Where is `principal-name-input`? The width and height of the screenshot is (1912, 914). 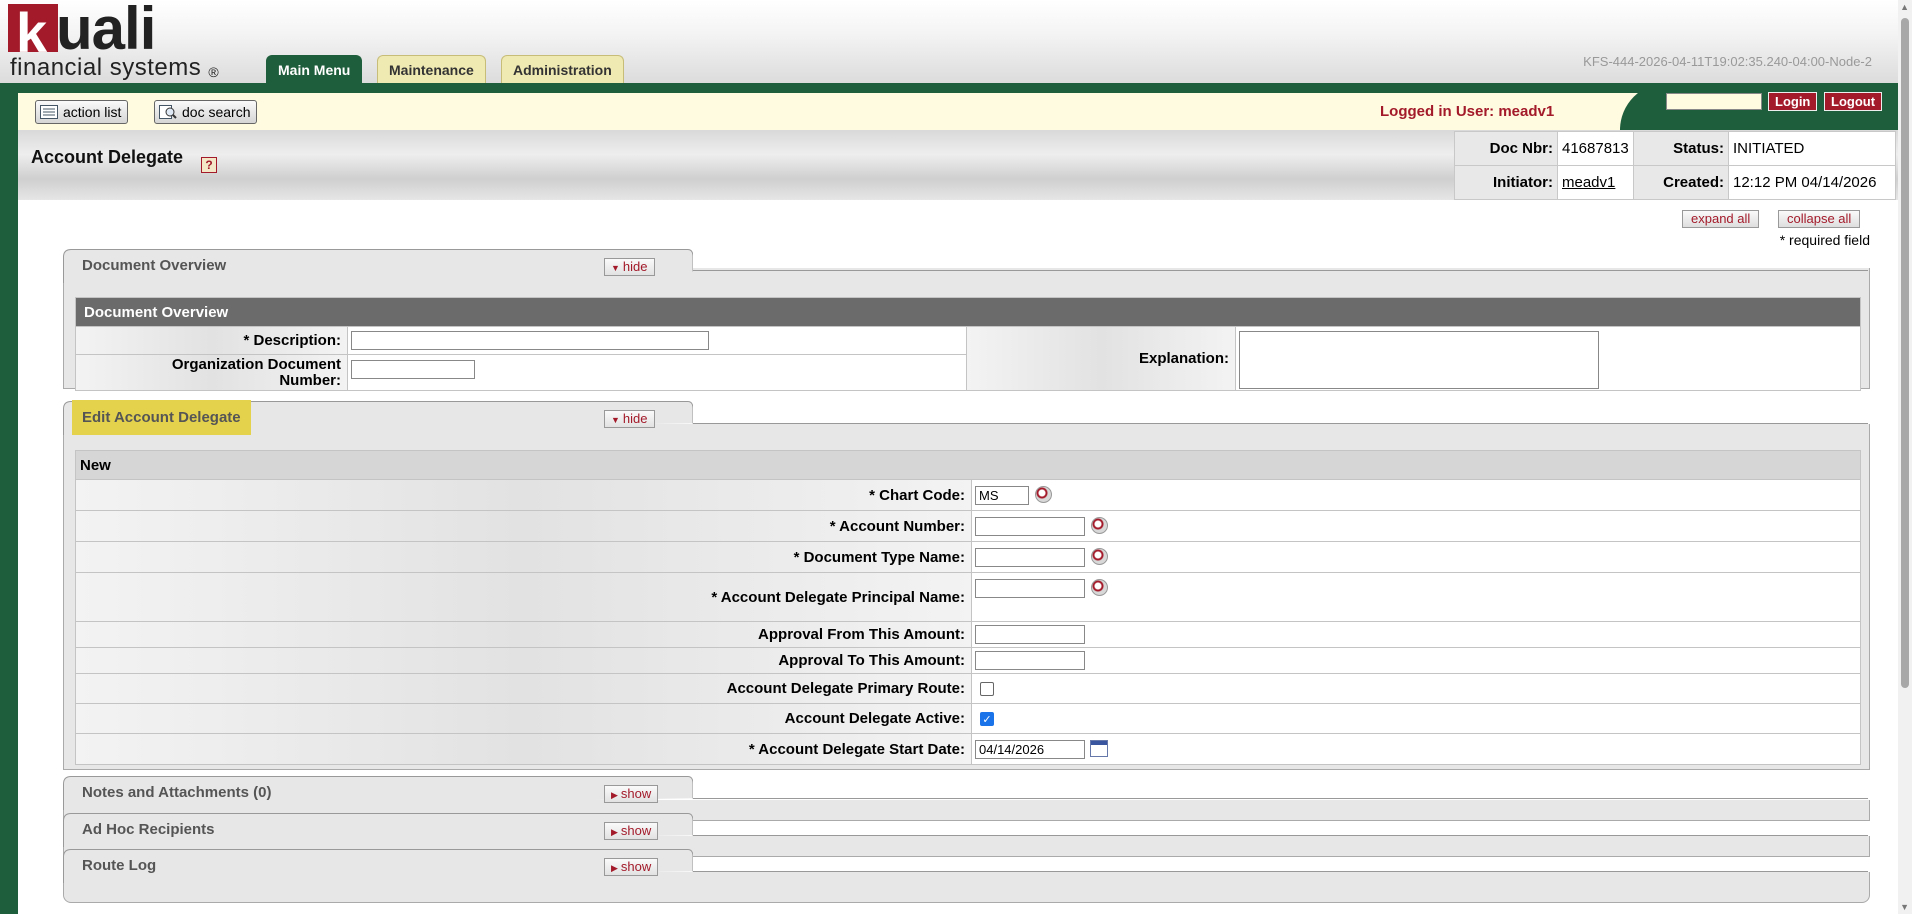
principal-name-input is located at coordinates (1030, 588).